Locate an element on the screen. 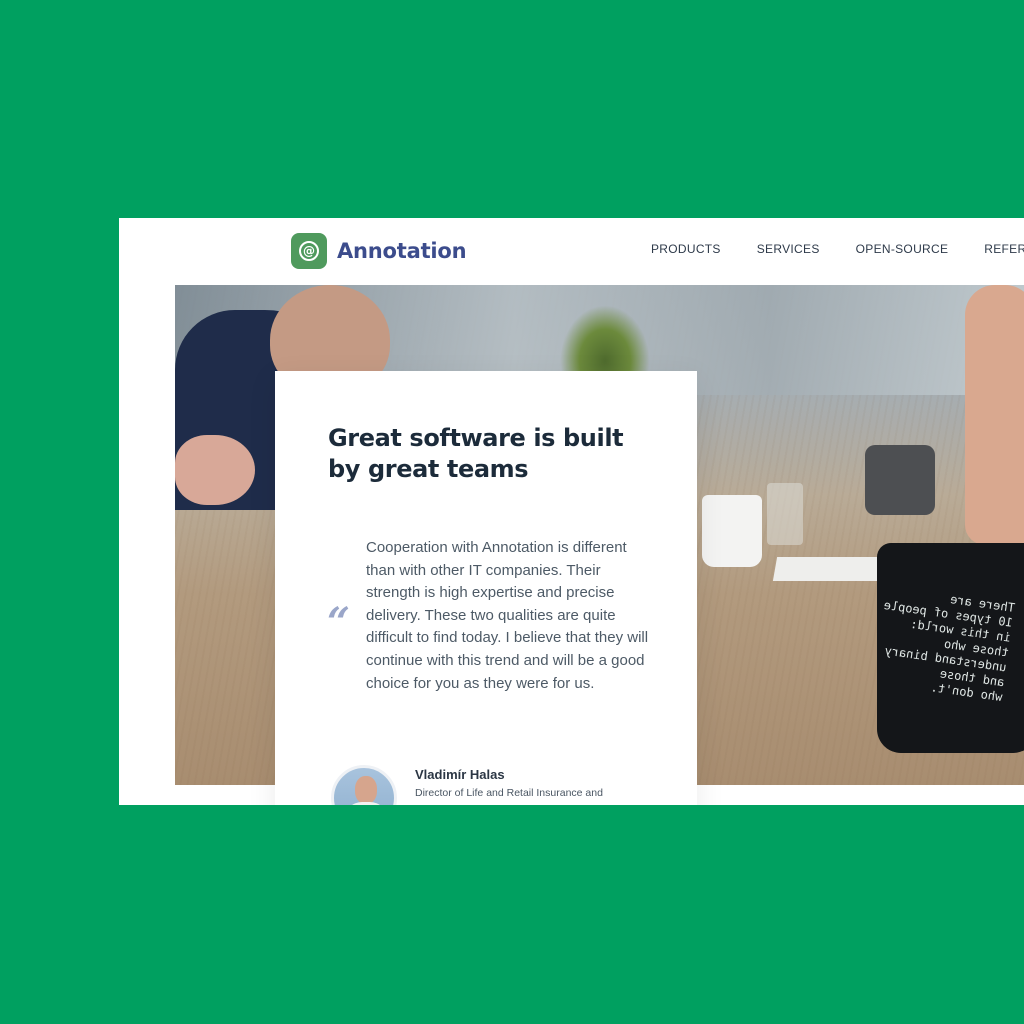 This screenshot has height=1024, width=1024. brand-logo-link: @ Annotation is located at coordinates (379, 251).